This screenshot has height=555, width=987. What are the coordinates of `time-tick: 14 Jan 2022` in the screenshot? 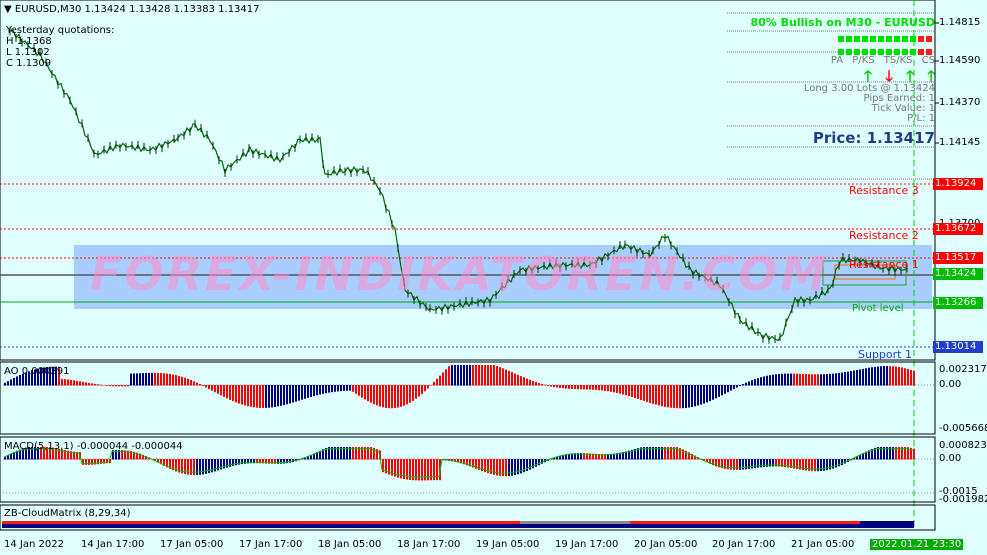 It's located at (34, 544).